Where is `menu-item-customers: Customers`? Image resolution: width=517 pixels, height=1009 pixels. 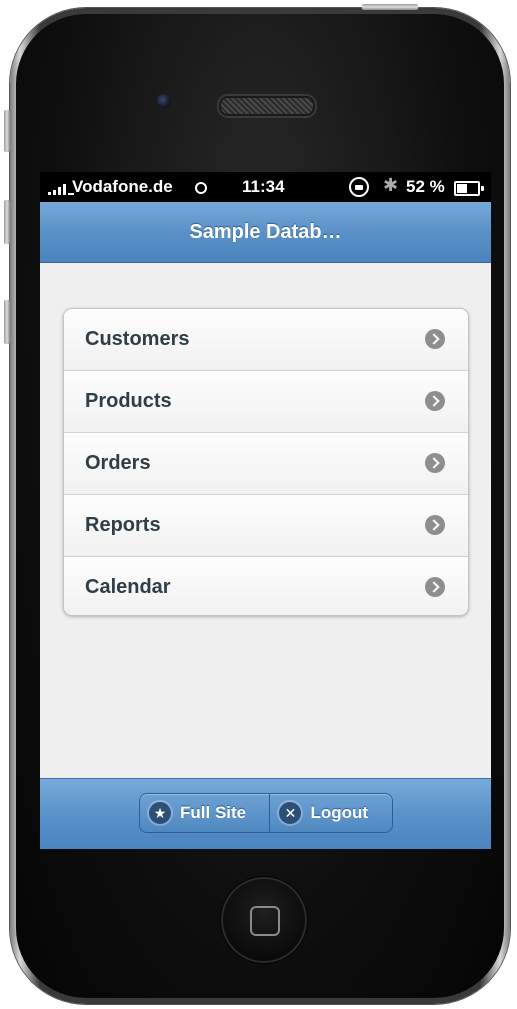 menu-item-customers: Customers is located at coordinates (266, 340).